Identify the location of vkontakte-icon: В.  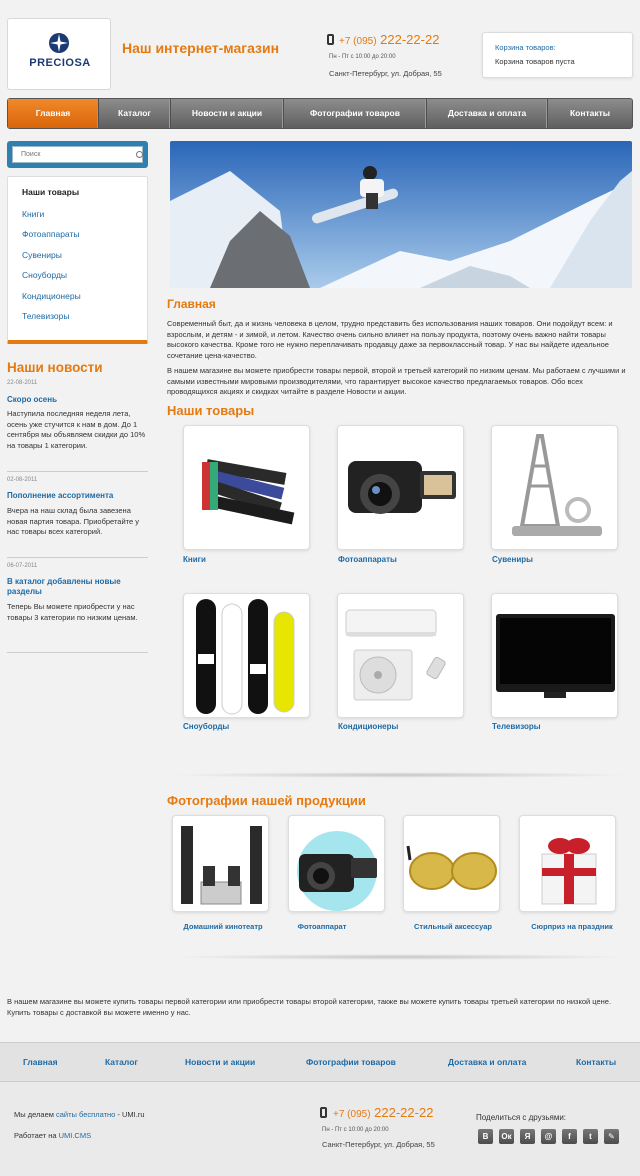
(485, 1136).